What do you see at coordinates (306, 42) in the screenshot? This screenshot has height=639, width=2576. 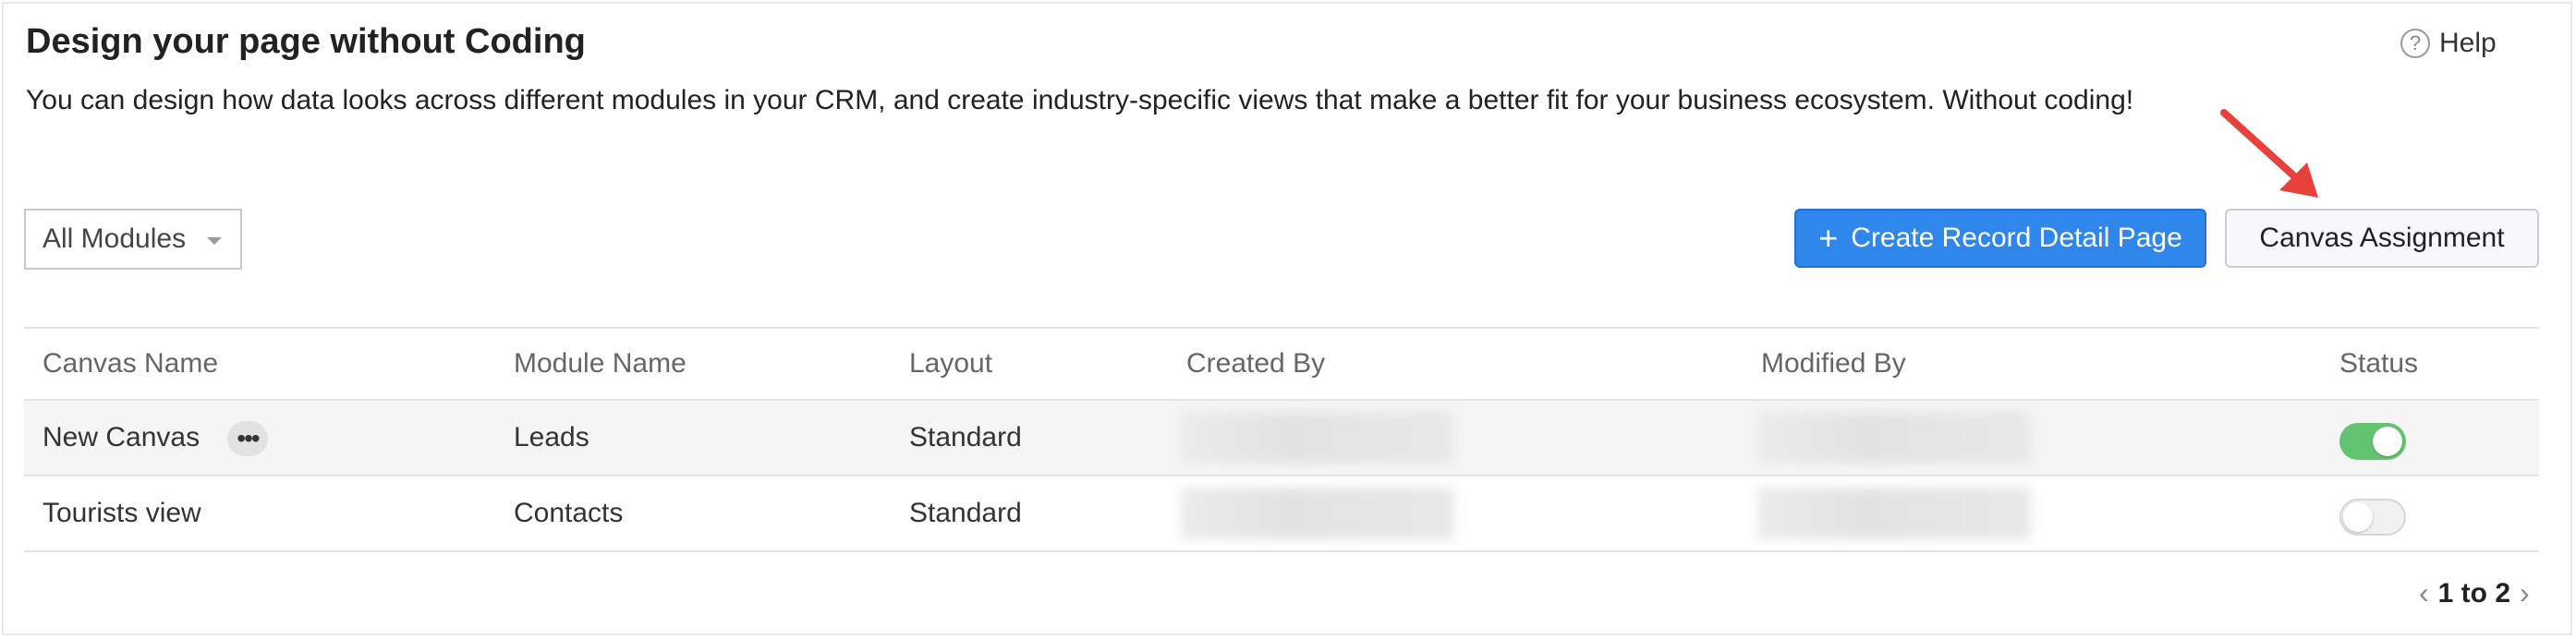 I see `page-title: Design your page without Coding` at bounding box center [306, 42].